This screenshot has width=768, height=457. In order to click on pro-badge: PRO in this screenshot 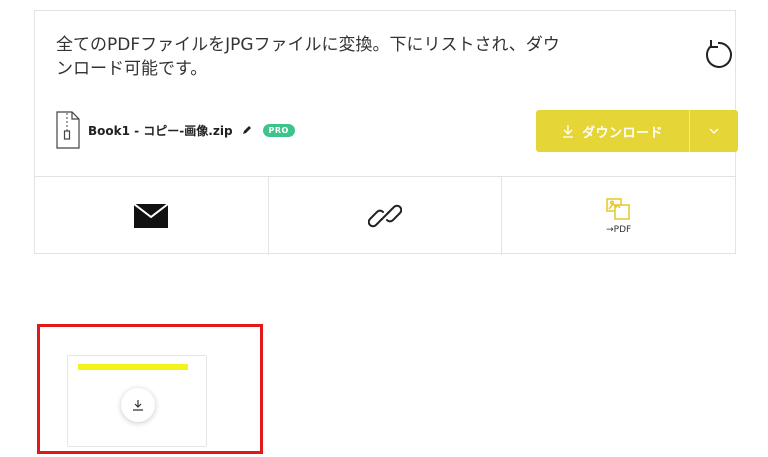, I will do `click(278, 130)`.